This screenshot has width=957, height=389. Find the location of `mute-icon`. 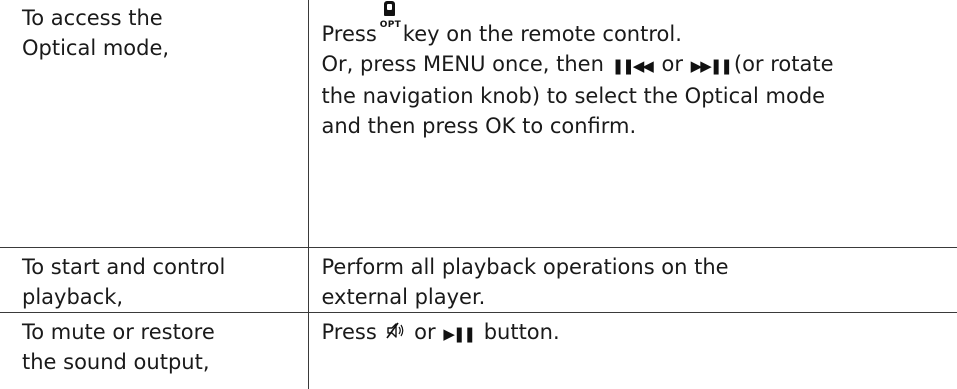

mute-icon is located at coordinates (395, 331).